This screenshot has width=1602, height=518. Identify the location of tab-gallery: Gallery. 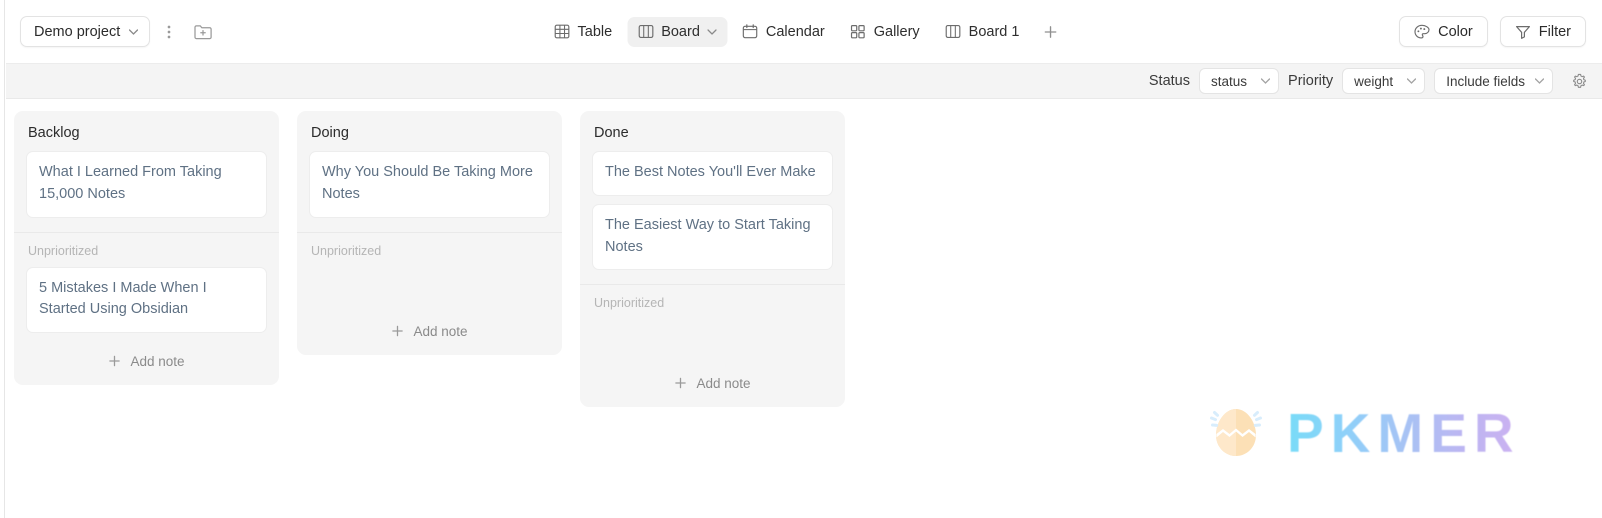
(885, 32).